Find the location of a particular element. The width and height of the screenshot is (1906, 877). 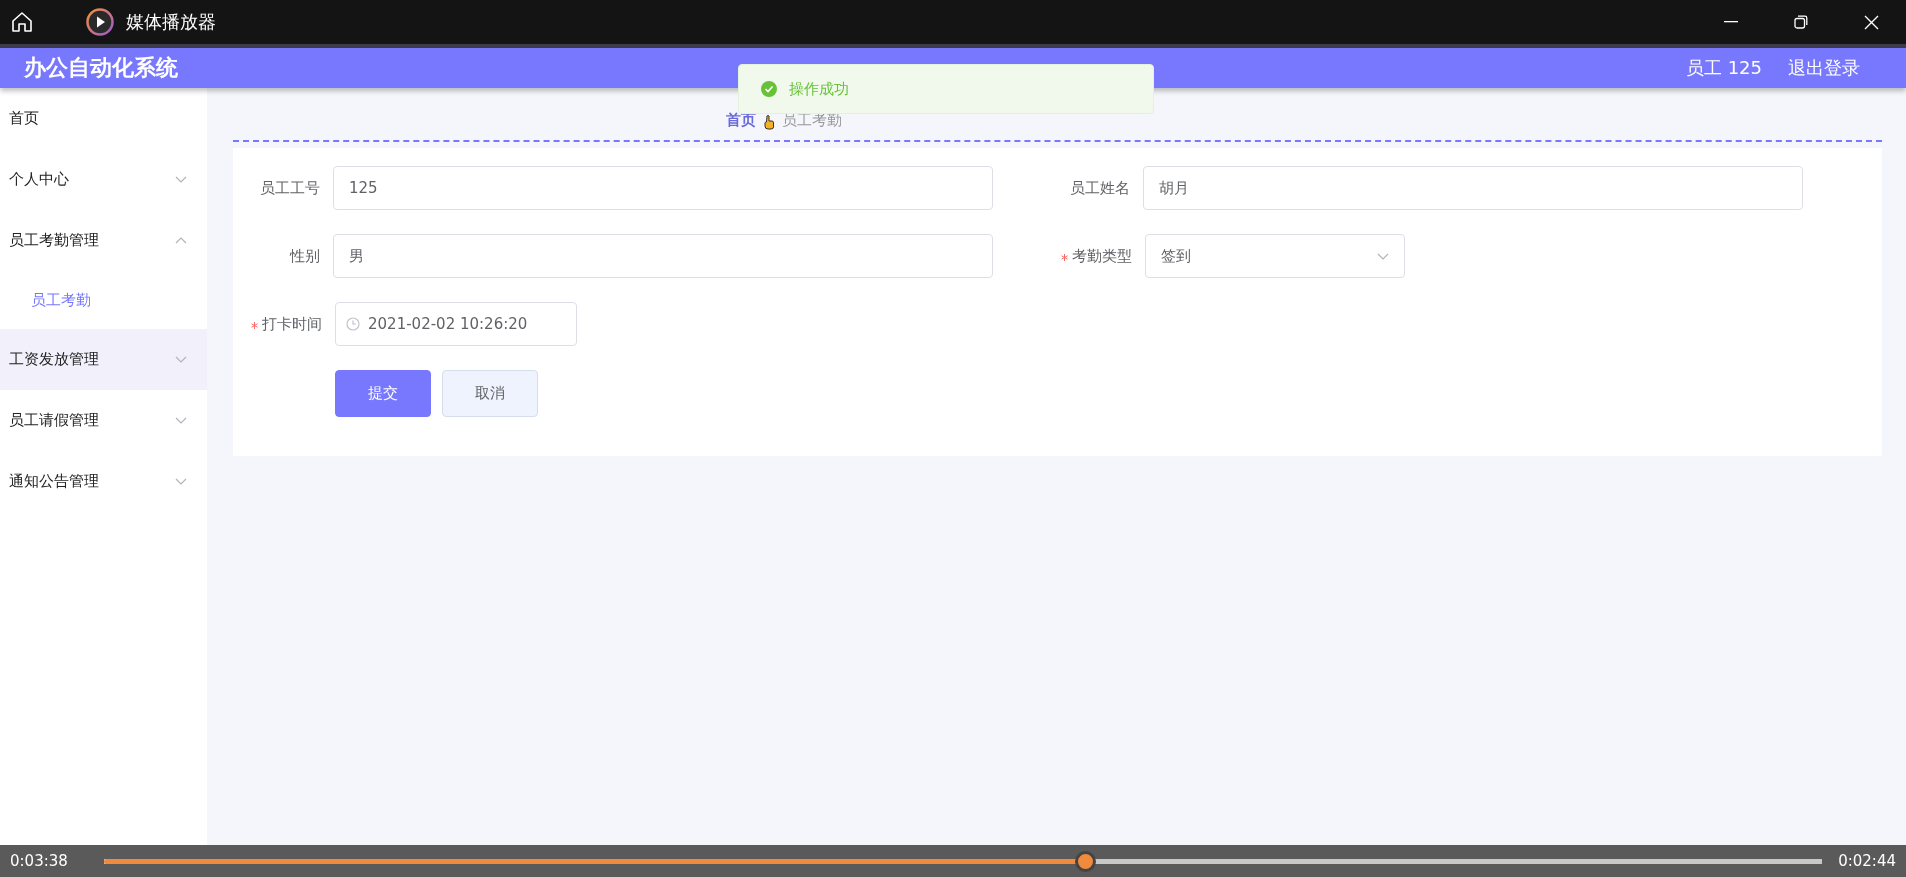

field-label: 性别 is located at coordinates (304, 256).